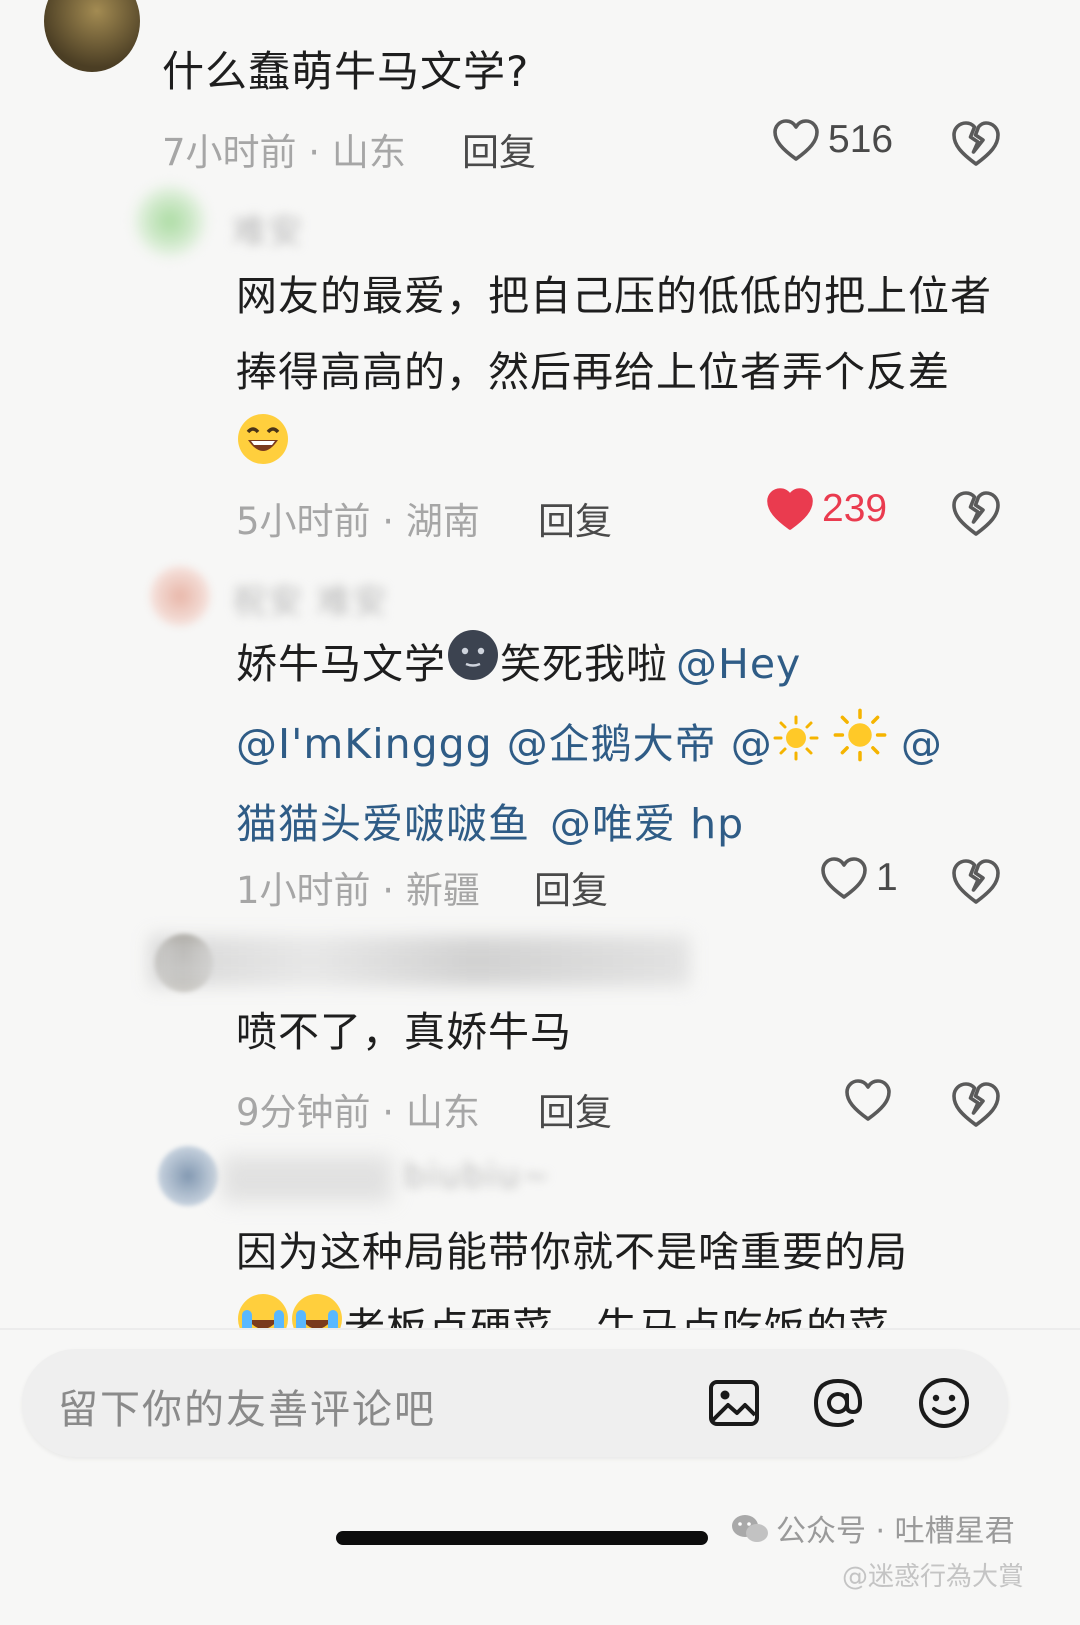 This screenshot has height=1625, width=1080. I want to click on emoji-icon, so click(944, 1403).